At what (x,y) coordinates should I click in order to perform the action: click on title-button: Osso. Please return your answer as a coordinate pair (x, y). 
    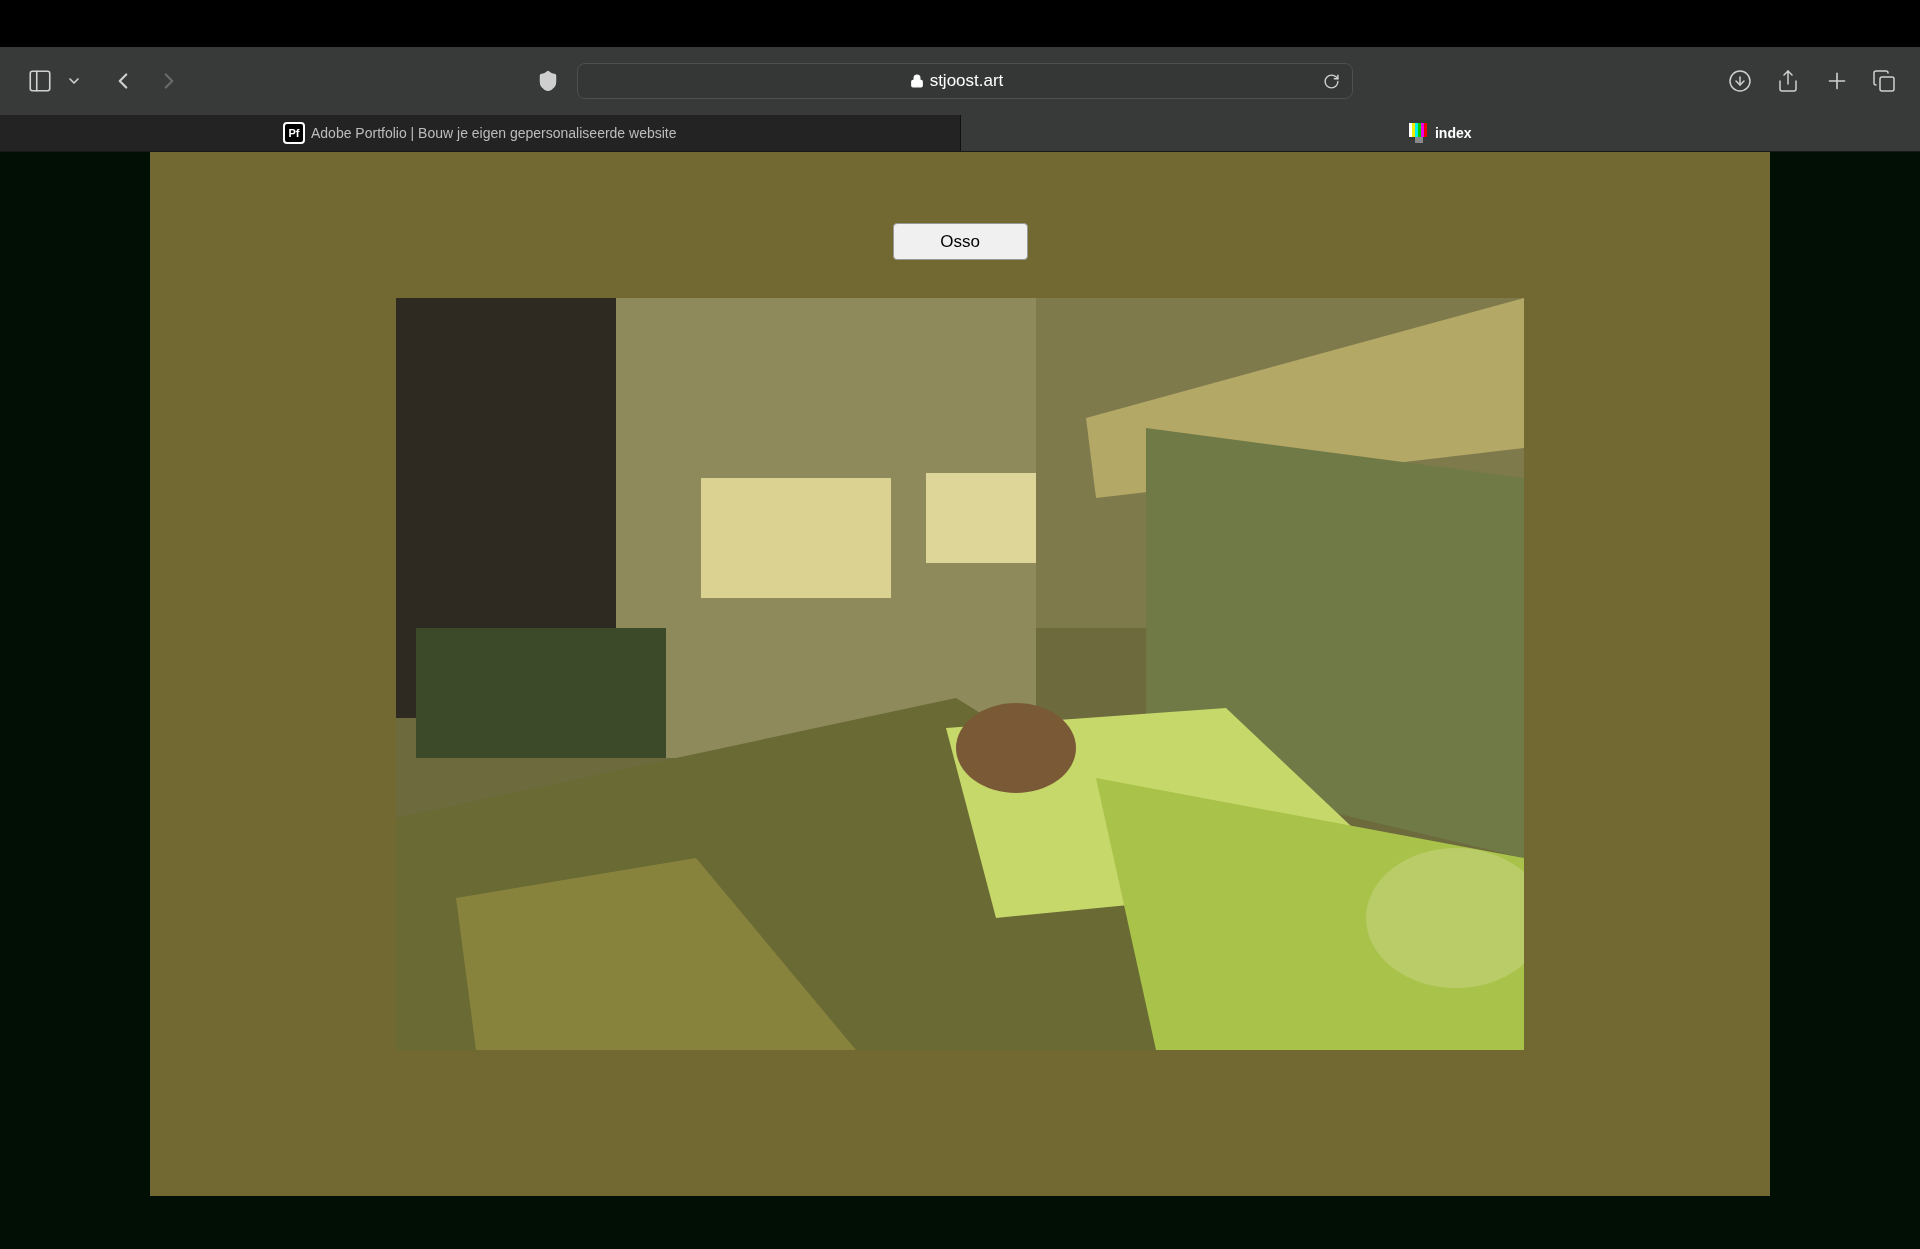
    Looking at the image, I should click on (960, 241).